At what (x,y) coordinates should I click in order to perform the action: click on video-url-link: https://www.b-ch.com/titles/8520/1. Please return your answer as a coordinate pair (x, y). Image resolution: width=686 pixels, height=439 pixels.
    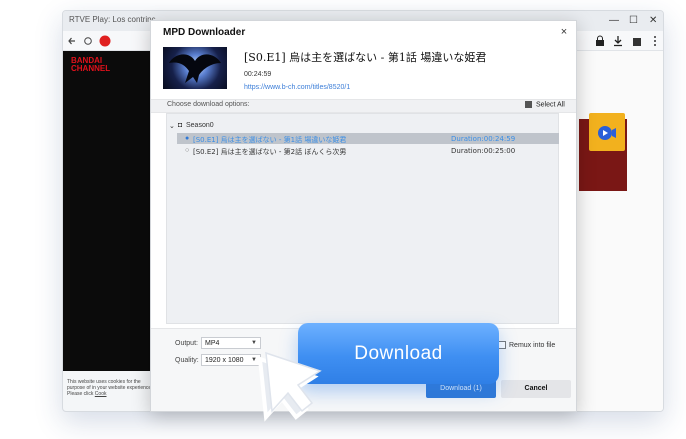
    Looking at the image, I should click on (297, 87).